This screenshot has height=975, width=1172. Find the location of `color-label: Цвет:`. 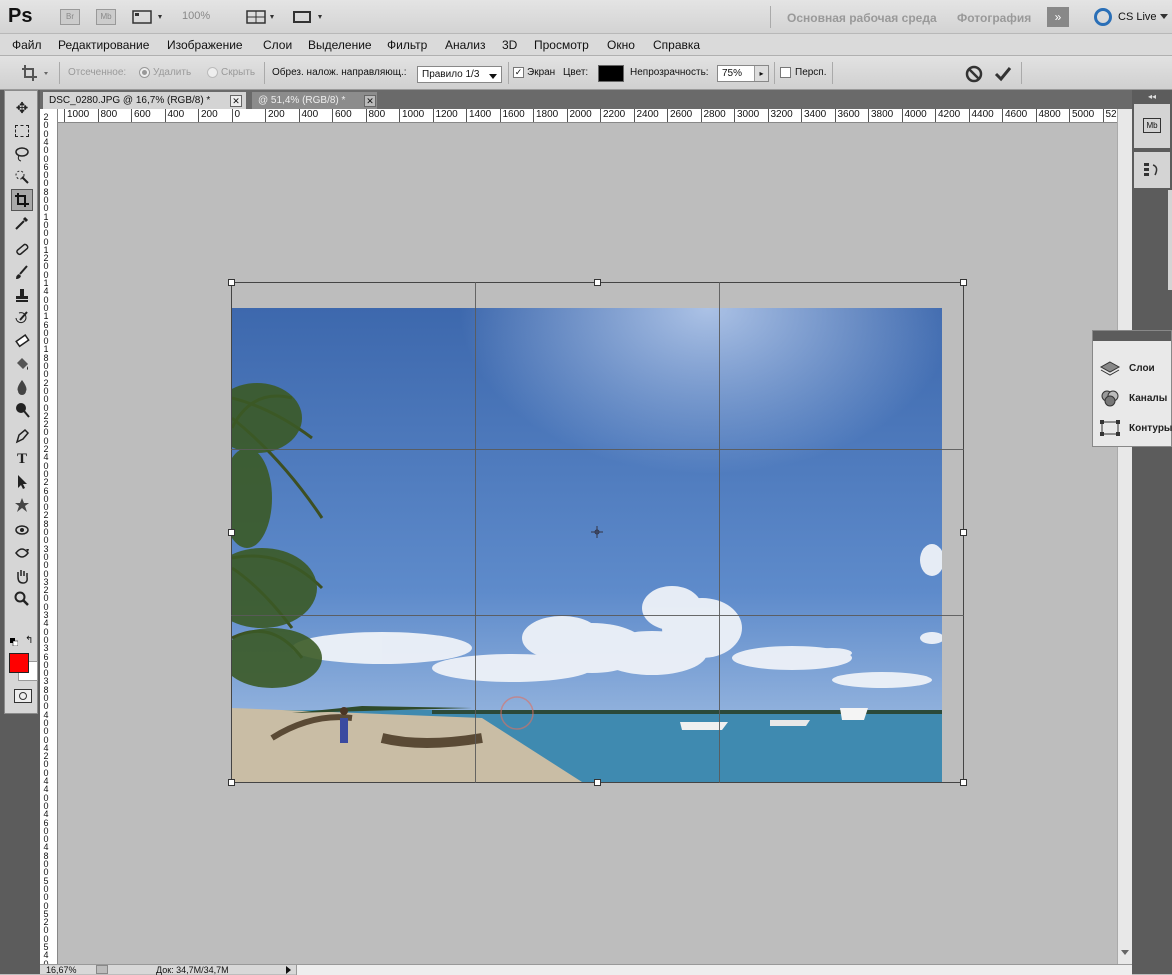

color-label: Цвет: is located at coordinates (576, 72).